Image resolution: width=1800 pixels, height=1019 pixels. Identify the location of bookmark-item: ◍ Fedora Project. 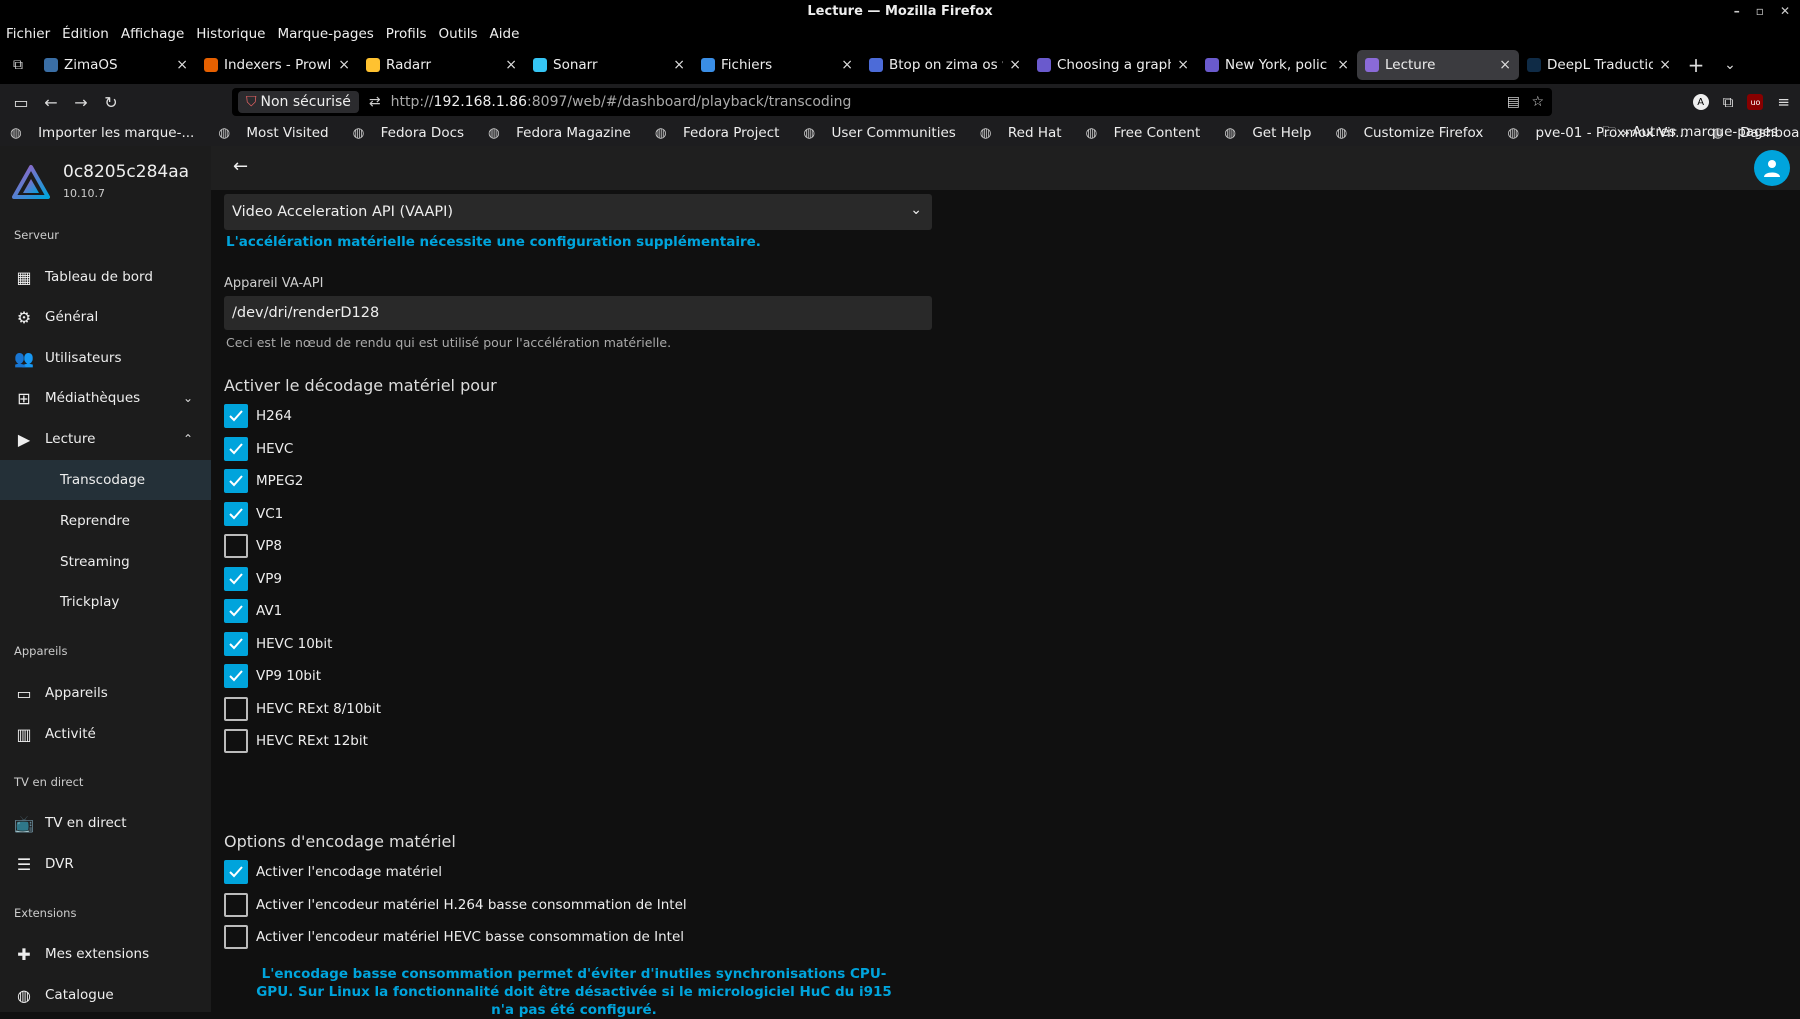
(723, 133).